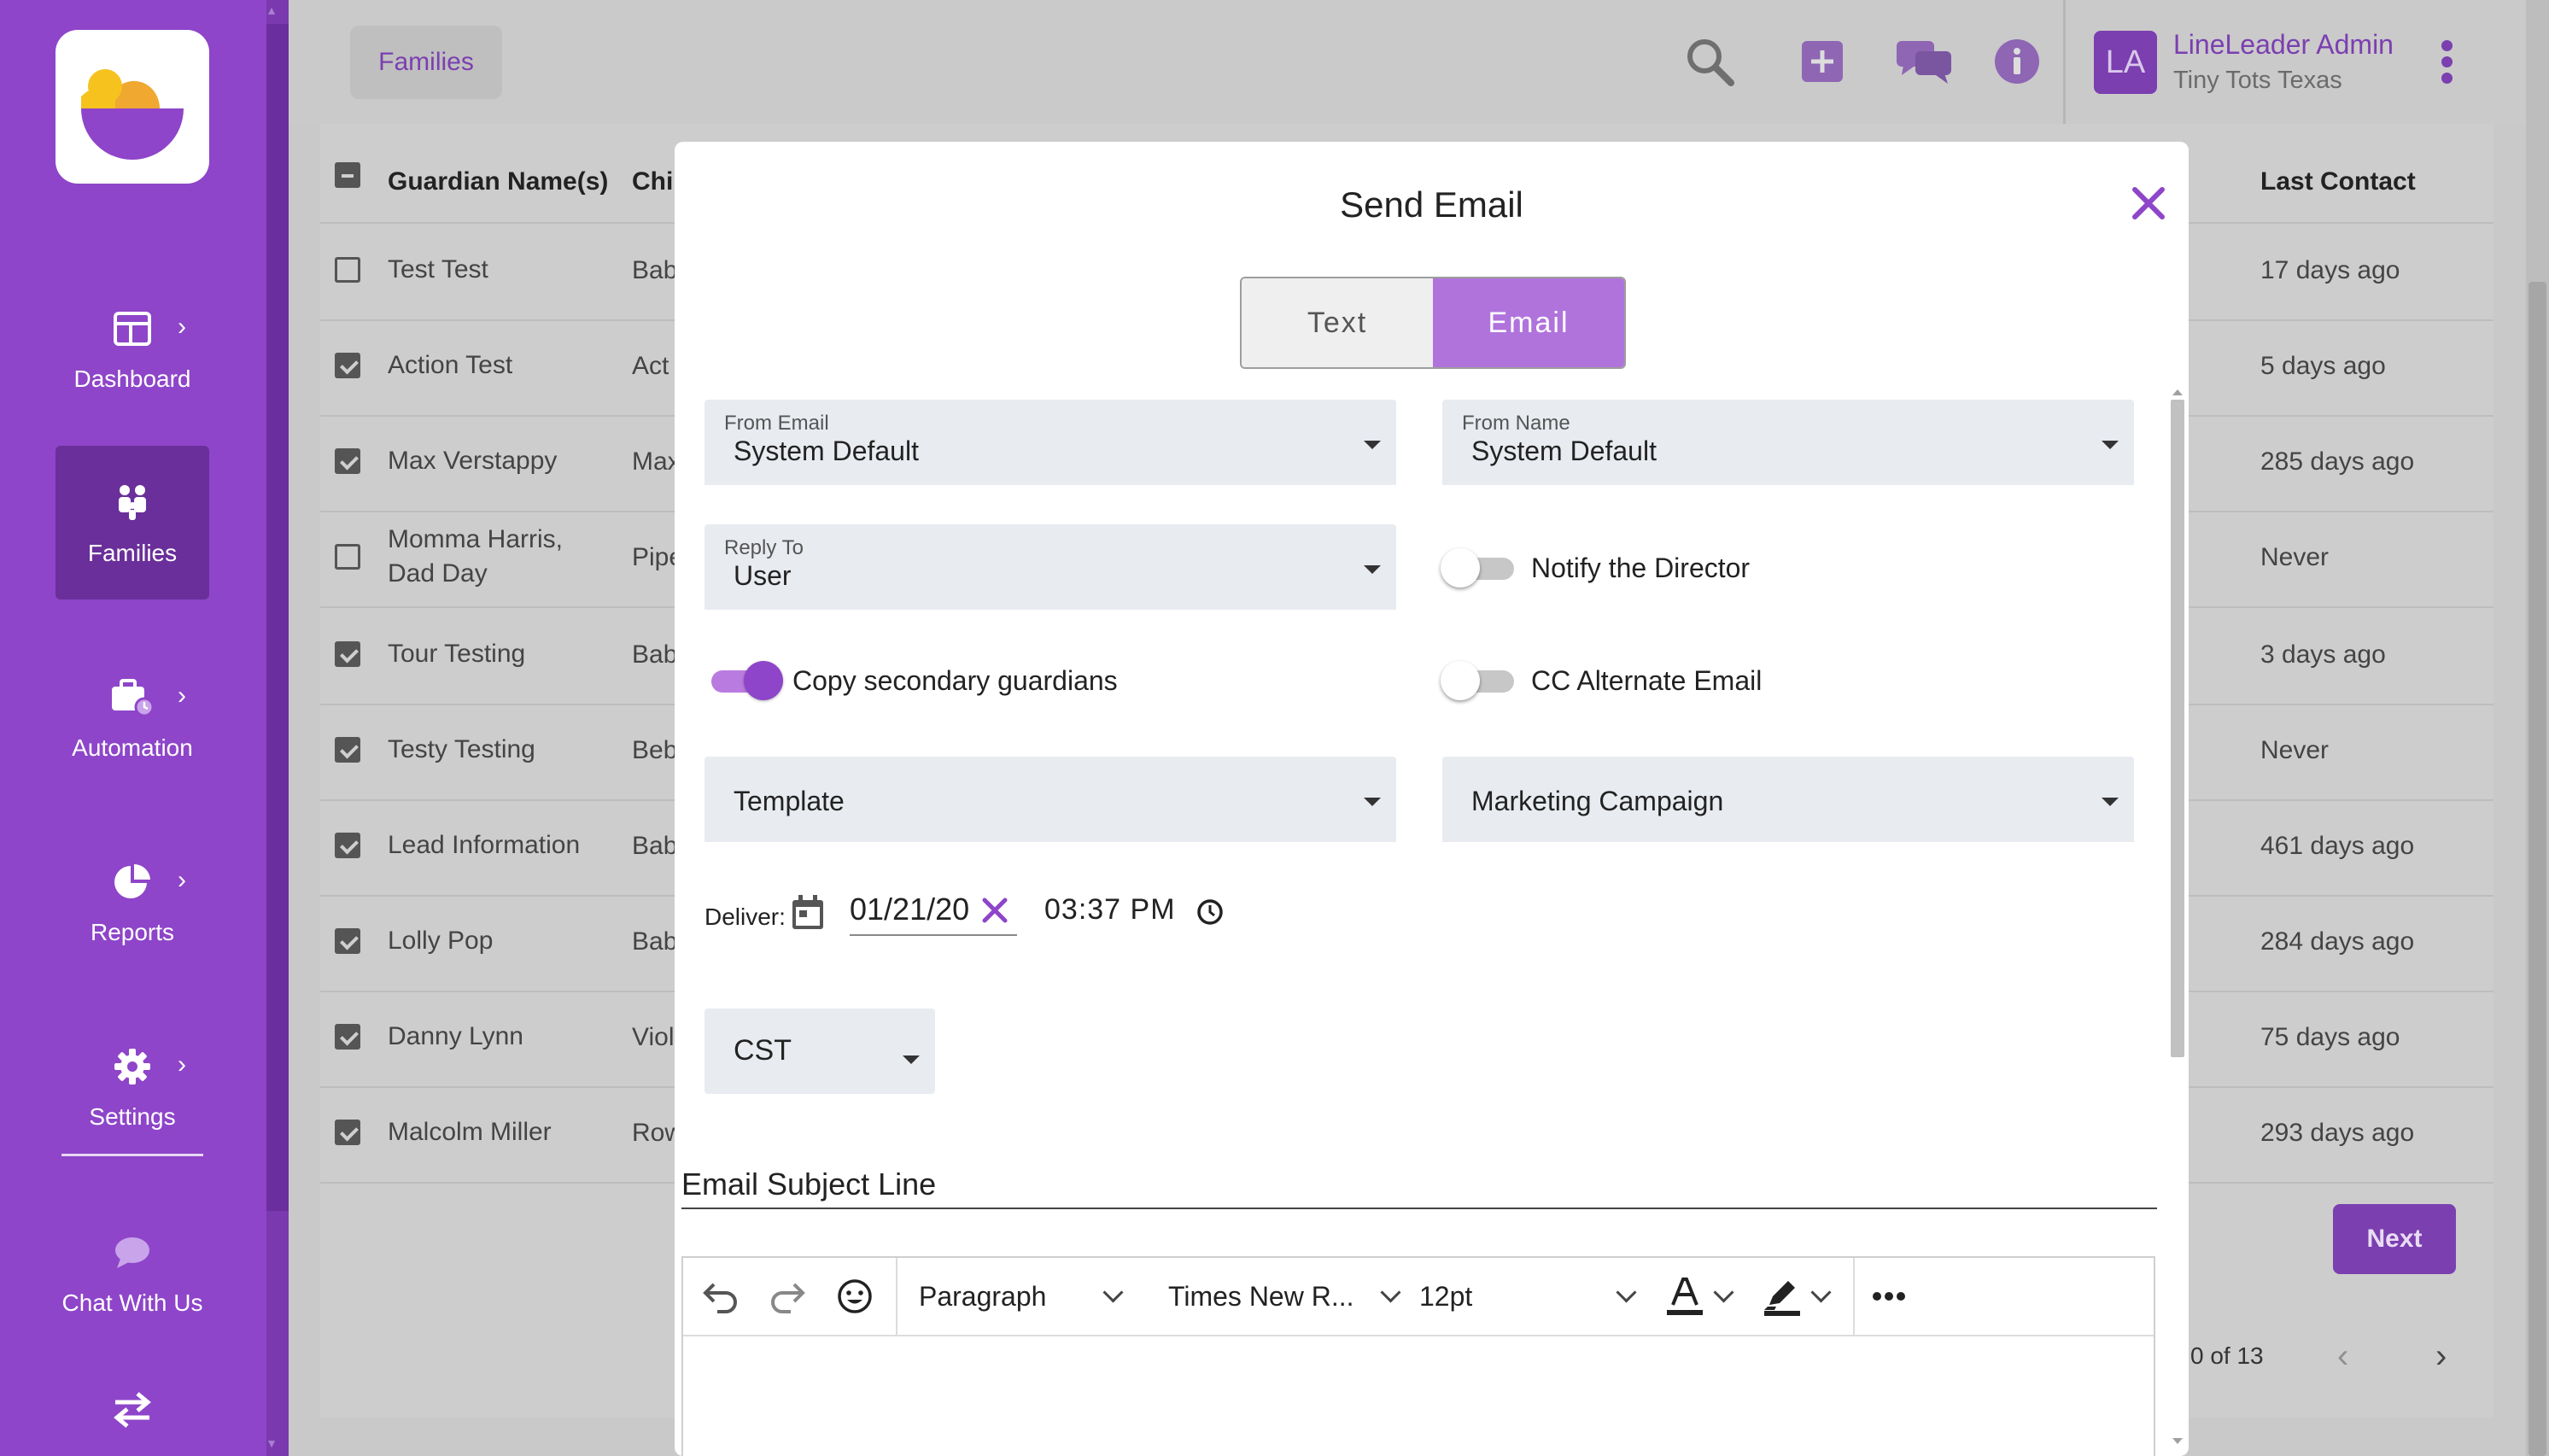 The height and width of the screenshot is (1456, 2549). I want to click on last-contact-cell: 75 days ago, so click(2330, 1037).